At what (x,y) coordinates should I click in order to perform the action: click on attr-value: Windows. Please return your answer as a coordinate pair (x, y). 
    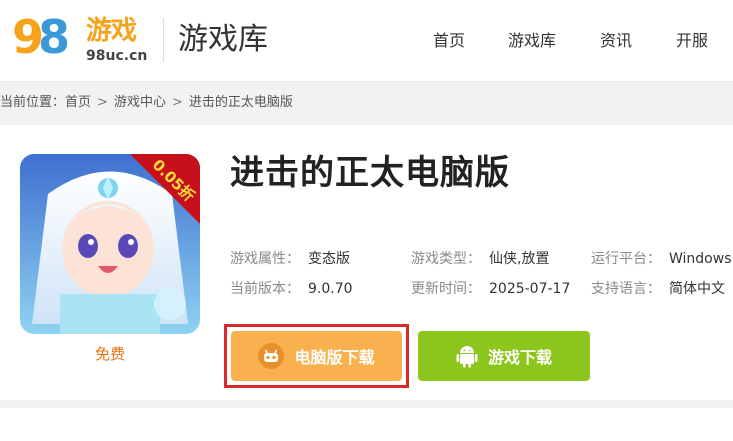
    Looking at the image, I should click on (700, 259).